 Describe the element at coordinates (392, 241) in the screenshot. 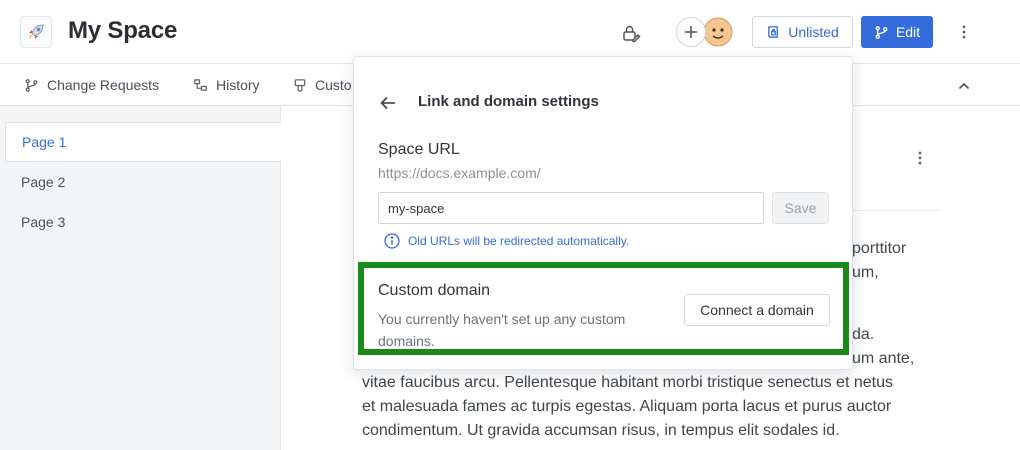

I see `info-icon` at that location.